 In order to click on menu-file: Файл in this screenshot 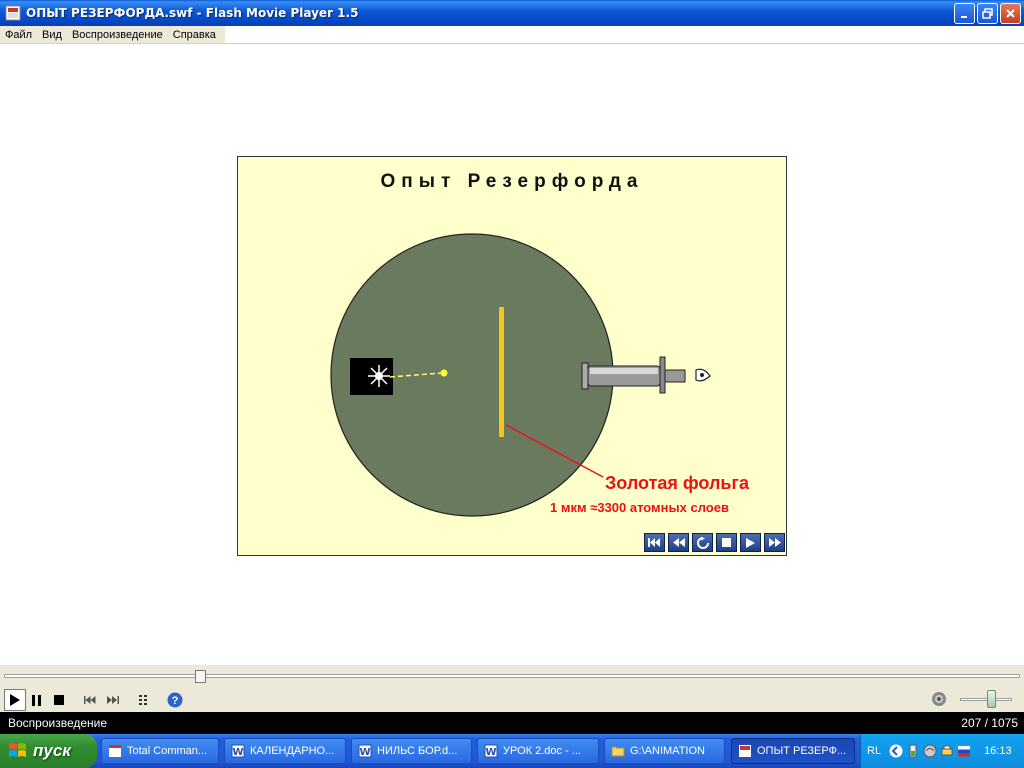, I will do `click(18, 35)`.